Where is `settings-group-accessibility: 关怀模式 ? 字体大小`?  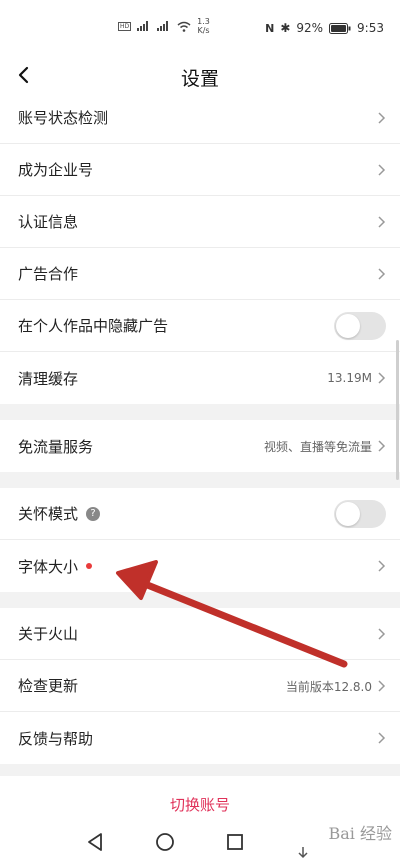 settings-group-accessibility: 关怀模式 ? 字体大小 is located at coordinates (200, 540).